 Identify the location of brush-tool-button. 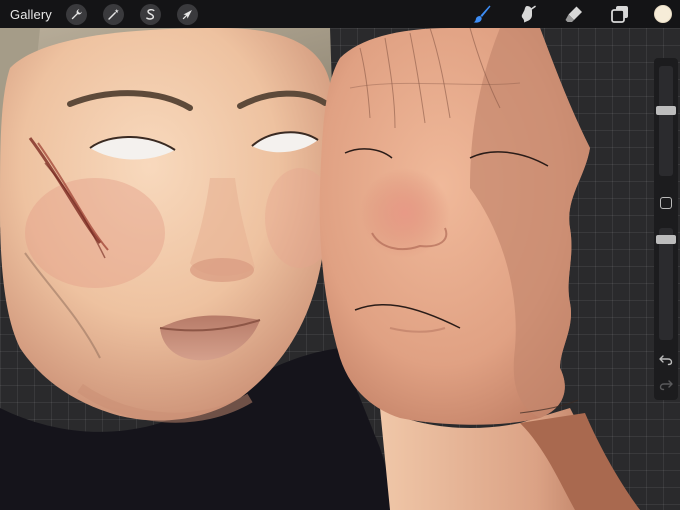
(482, 14).